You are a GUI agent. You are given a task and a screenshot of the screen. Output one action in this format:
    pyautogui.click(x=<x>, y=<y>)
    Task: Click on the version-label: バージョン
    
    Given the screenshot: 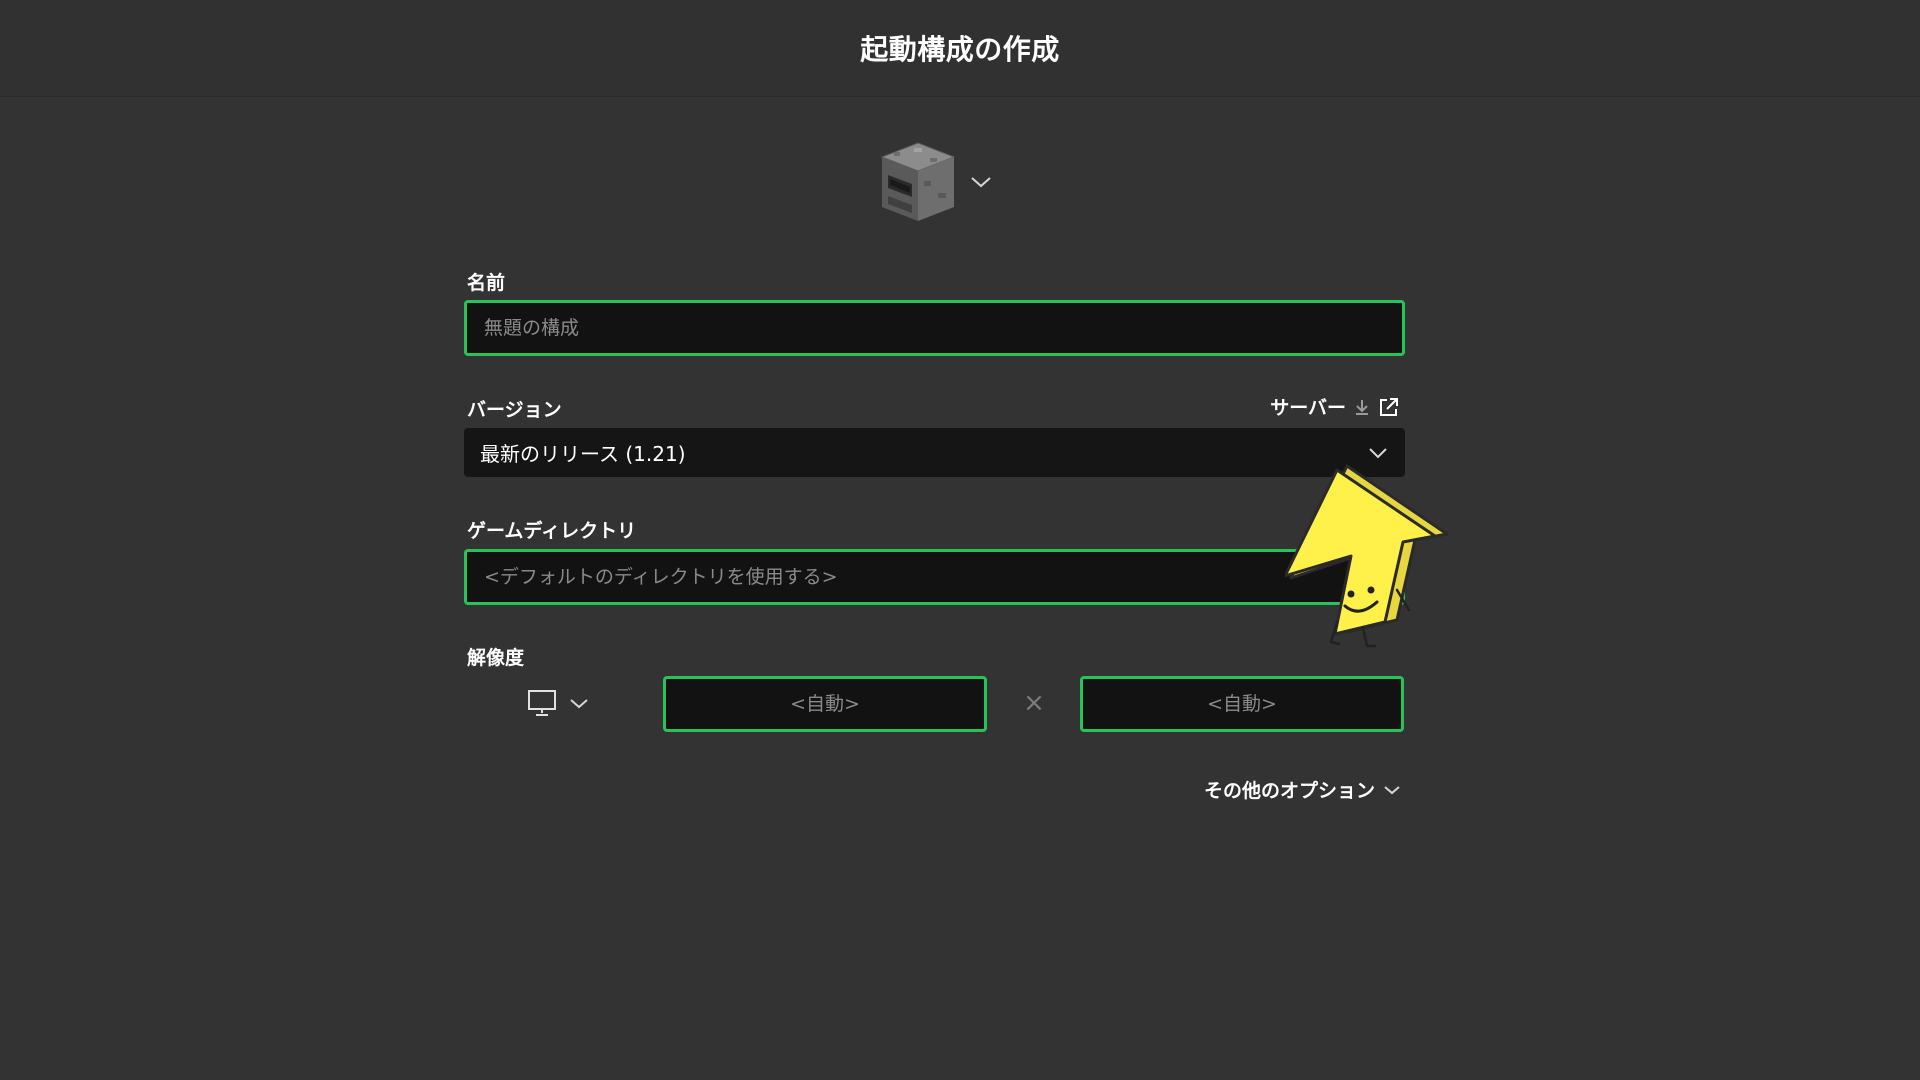 What is the action you would take?
    pyautogui.click(x=514, y=410)
    